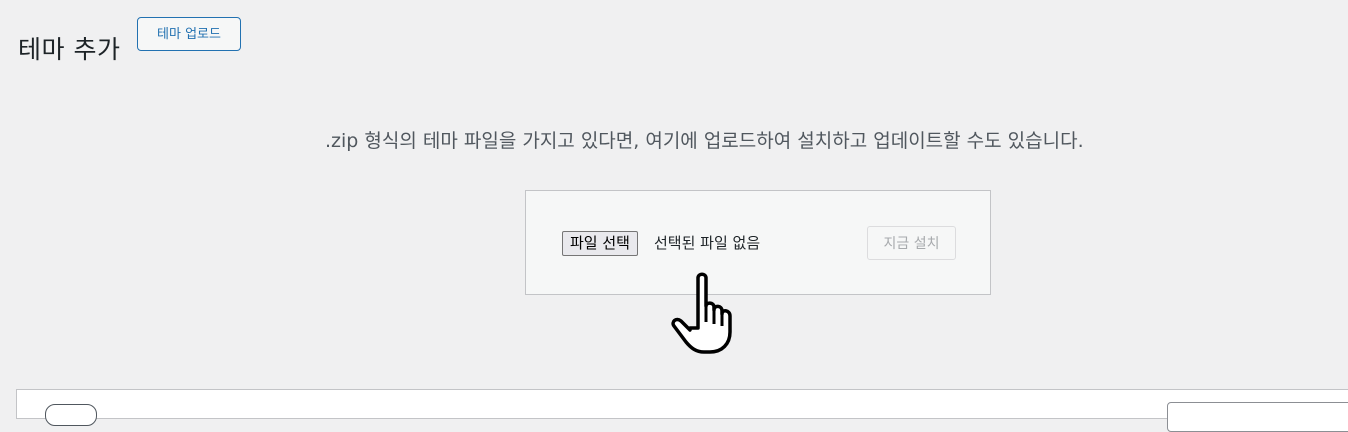  I want to click on upload-theme-button: 테마 업로드, so click(189, 34).